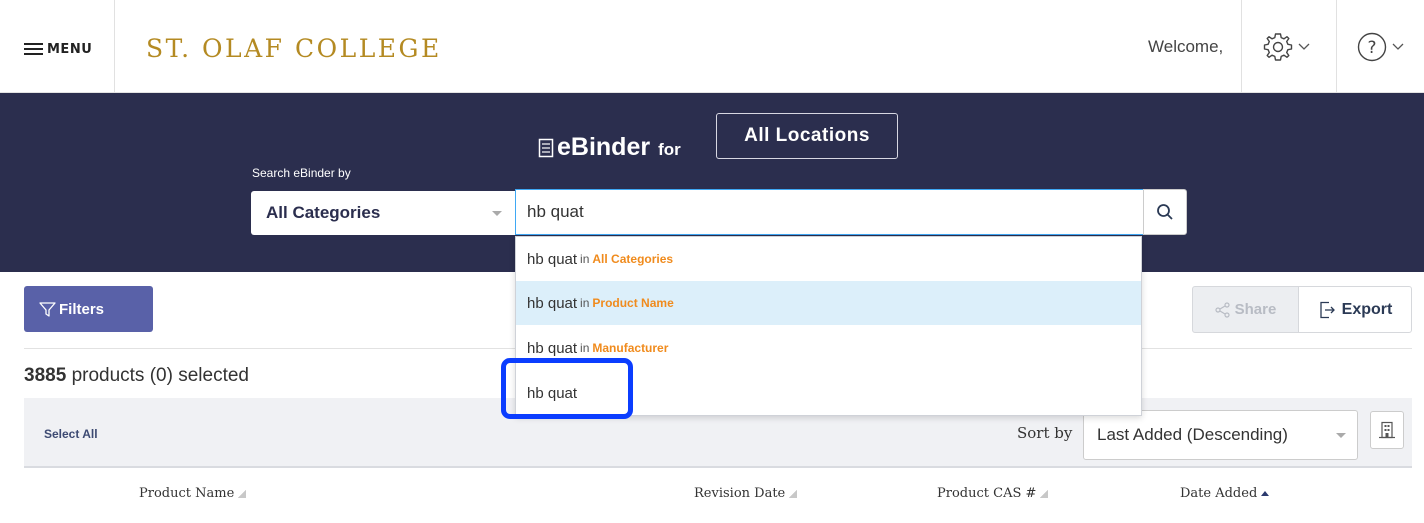 This screenshot has height=523, width=1424. What do you see at coordinates (1222, 309) in the screenshot?
I see `share-icon` at bounding box center [1222, 309].